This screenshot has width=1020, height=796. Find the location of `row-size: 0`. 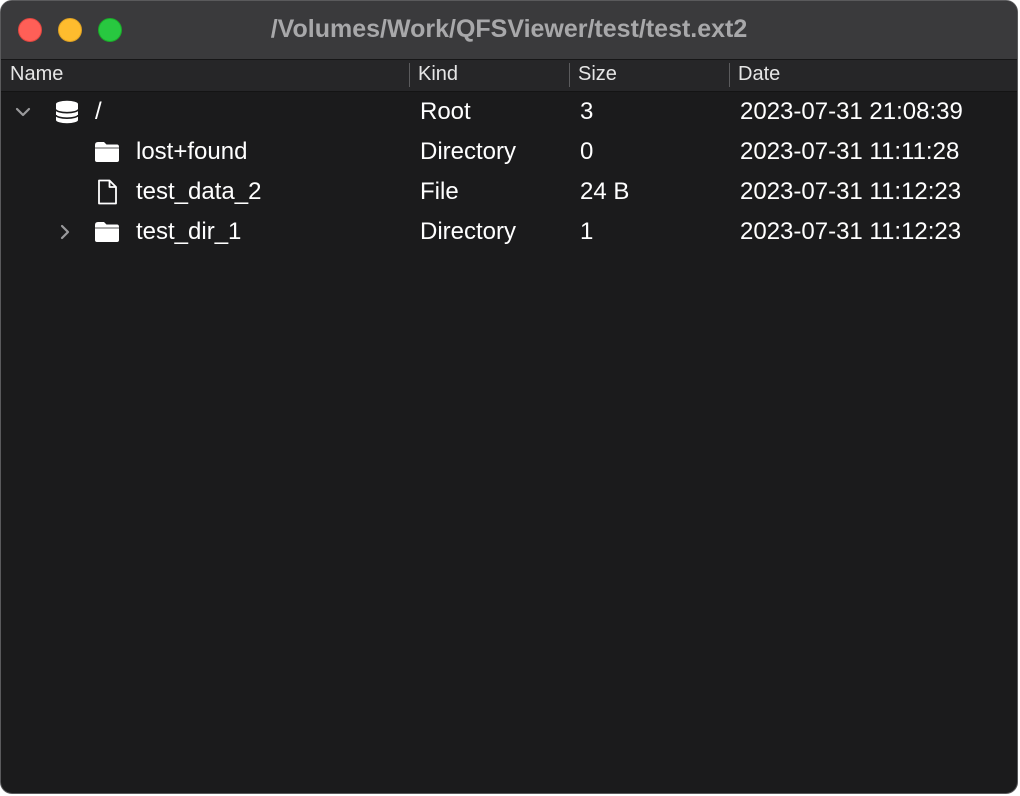

row-size: 0 is located at coordinates (587, 151).